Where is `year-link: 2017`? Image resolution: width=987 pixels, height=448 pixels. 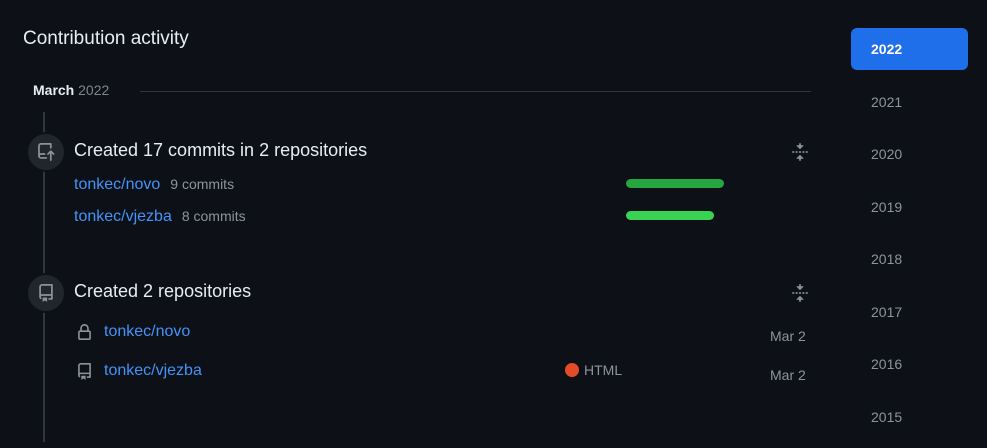 year-link: 2017 is located at coordinates (909, 312).